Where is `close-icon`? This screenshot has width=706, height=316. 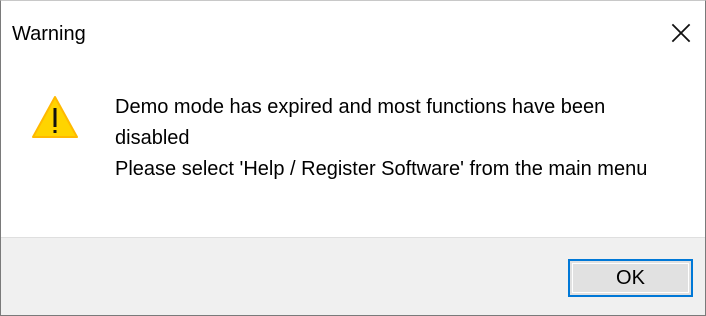 close-icon is located at coordinates (681, 33).